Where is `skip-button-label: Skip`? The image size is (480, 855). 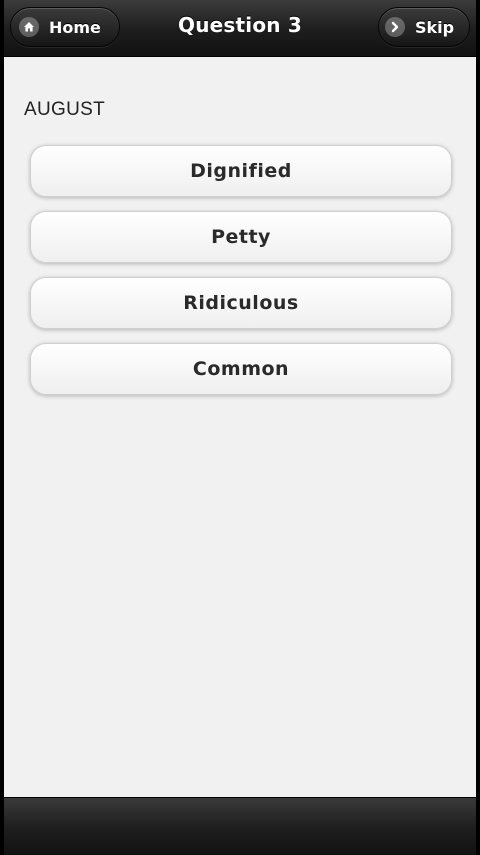 skip-button-label: Skip is located at coordinates (435, 27).